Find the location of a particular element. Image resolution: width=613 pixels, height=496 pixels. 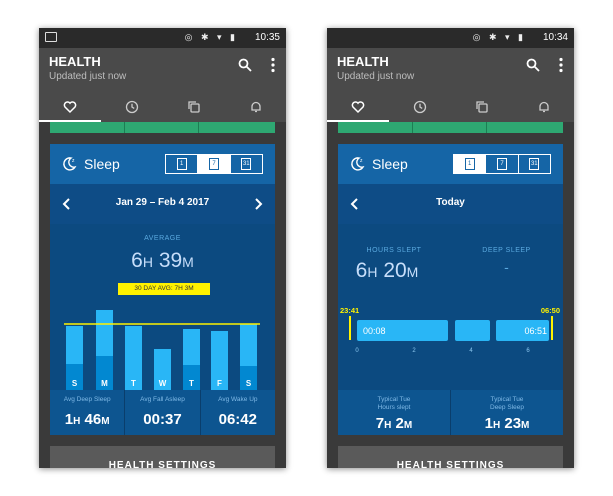

weekly-sleep-chart: S M T W T F S is located at coordinates (162, 350).